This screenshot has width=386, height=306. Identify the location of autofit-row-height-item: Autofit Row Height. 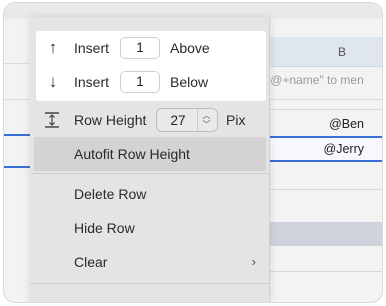
(150, 154).